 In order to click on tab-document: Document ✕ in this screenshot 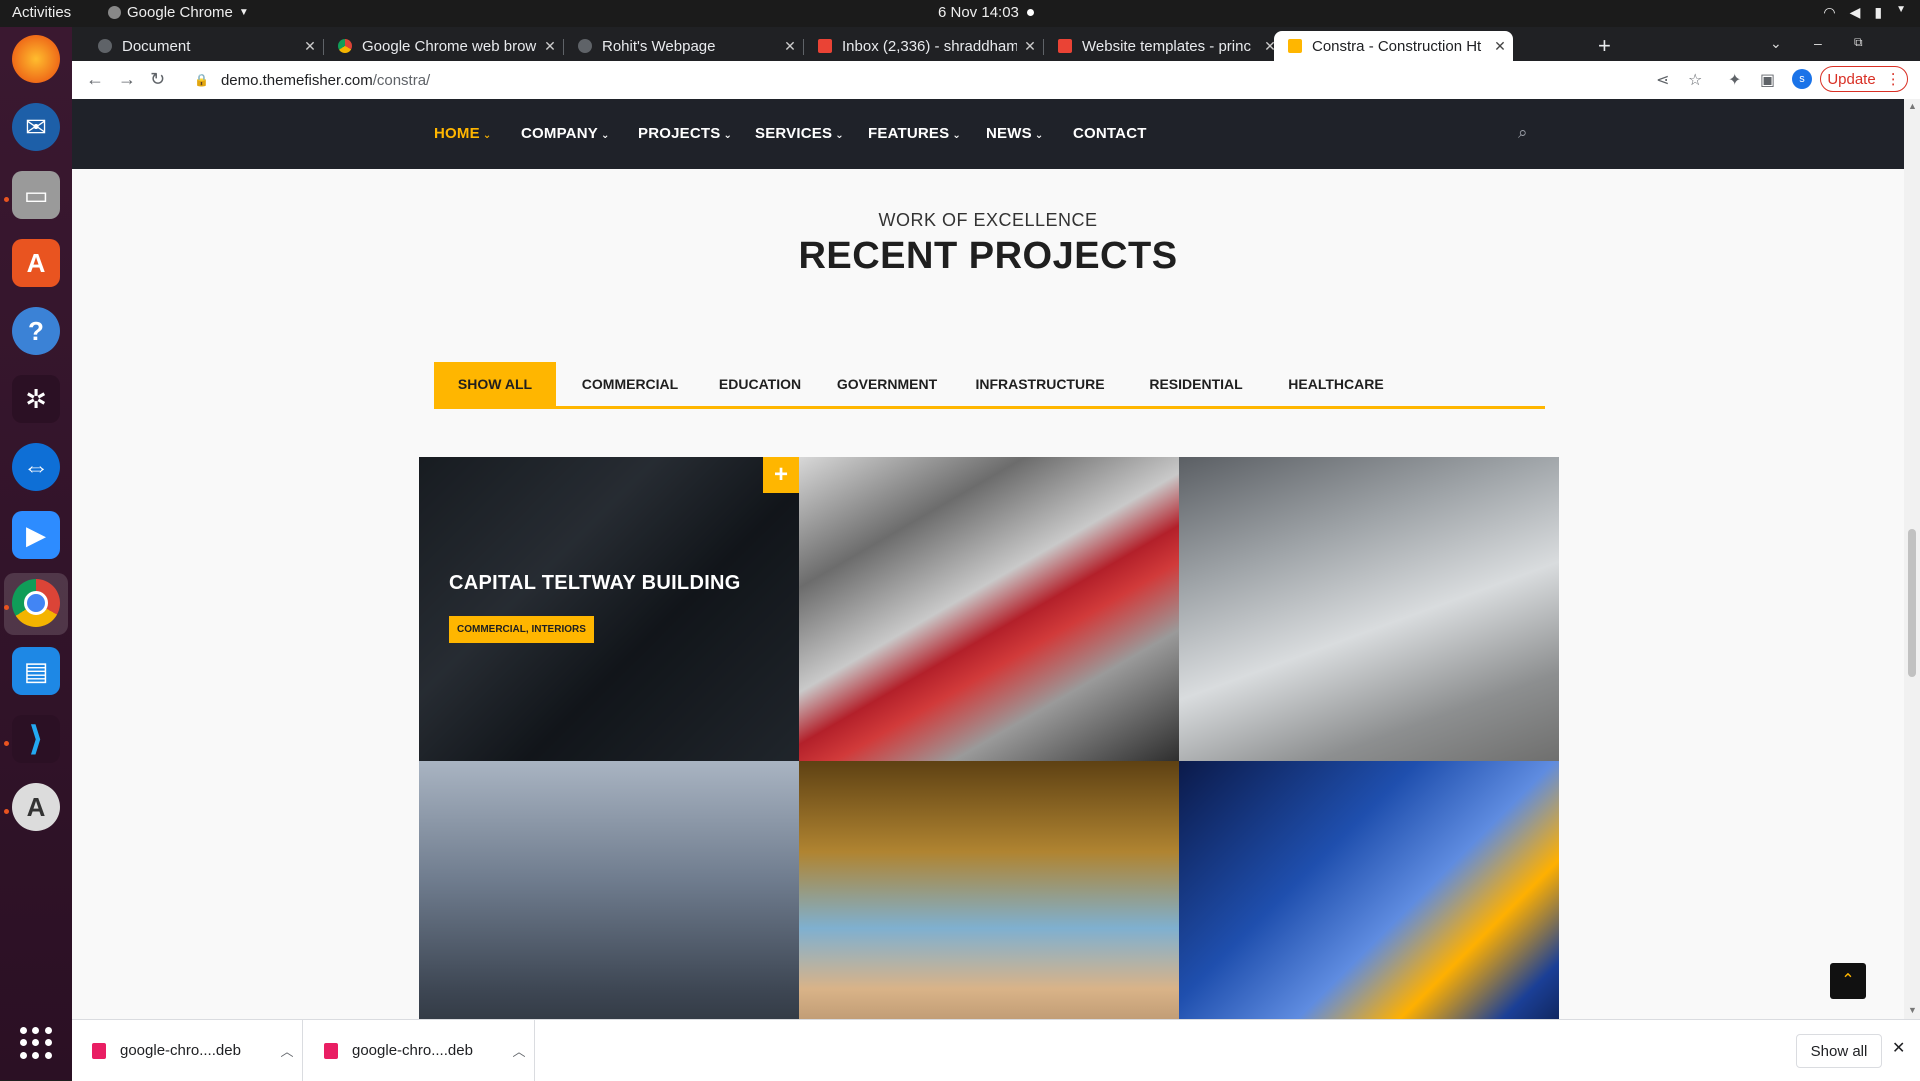, I will do `click(203, 46)`.